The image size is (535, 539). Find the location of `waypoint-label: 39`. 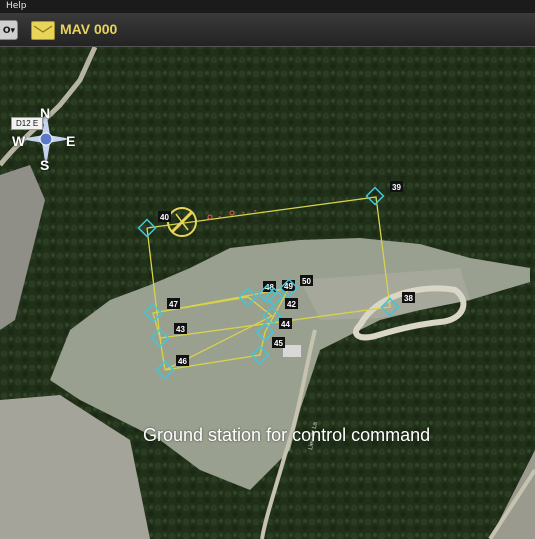

waypoint-label: 39 is located at coordinates (396, 187).